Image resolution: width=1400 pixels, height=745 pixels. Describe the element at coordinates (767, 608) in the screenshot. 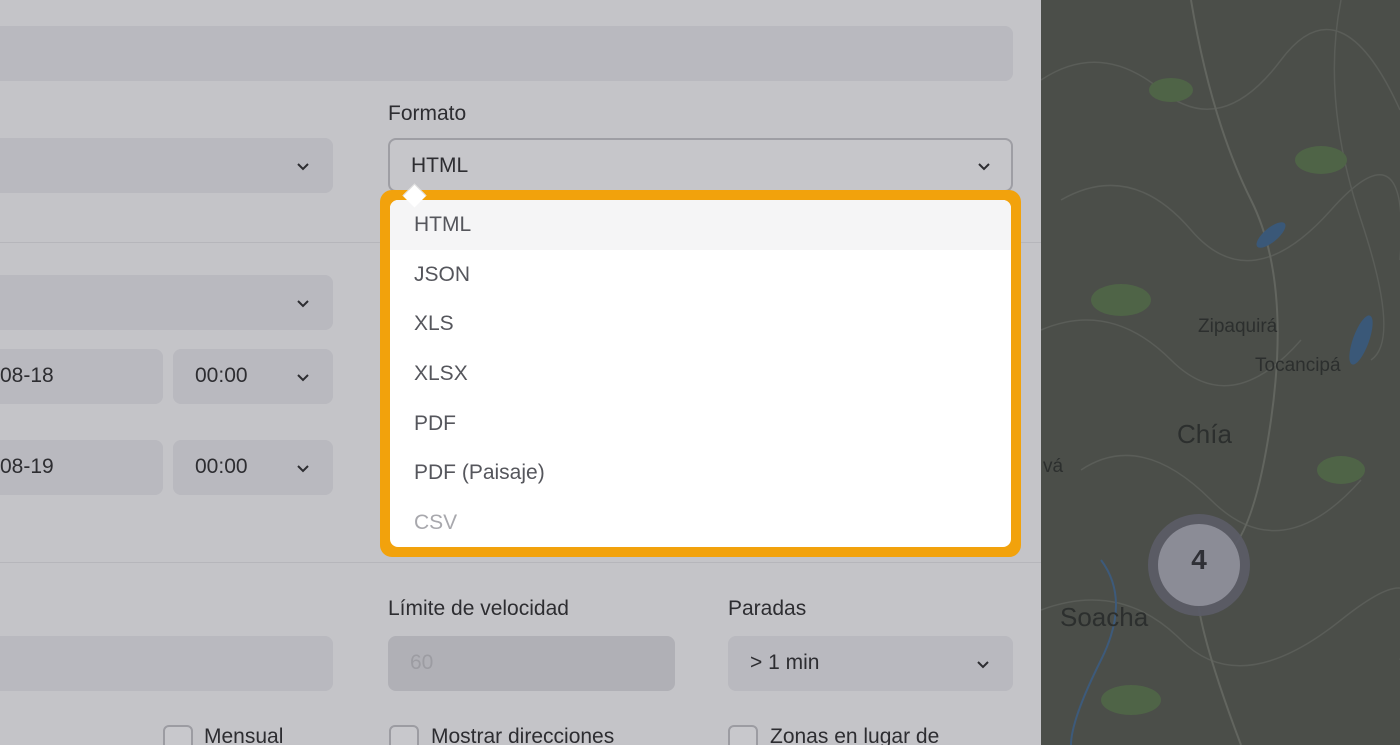

I see `stops-label: Paradas` at that location.